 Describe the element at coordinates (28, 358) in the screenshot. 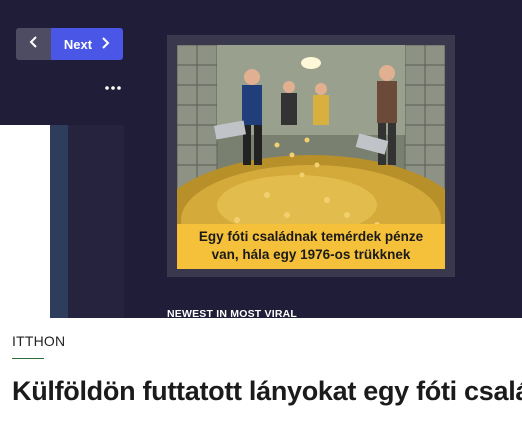

I see `category-underline` at that location.